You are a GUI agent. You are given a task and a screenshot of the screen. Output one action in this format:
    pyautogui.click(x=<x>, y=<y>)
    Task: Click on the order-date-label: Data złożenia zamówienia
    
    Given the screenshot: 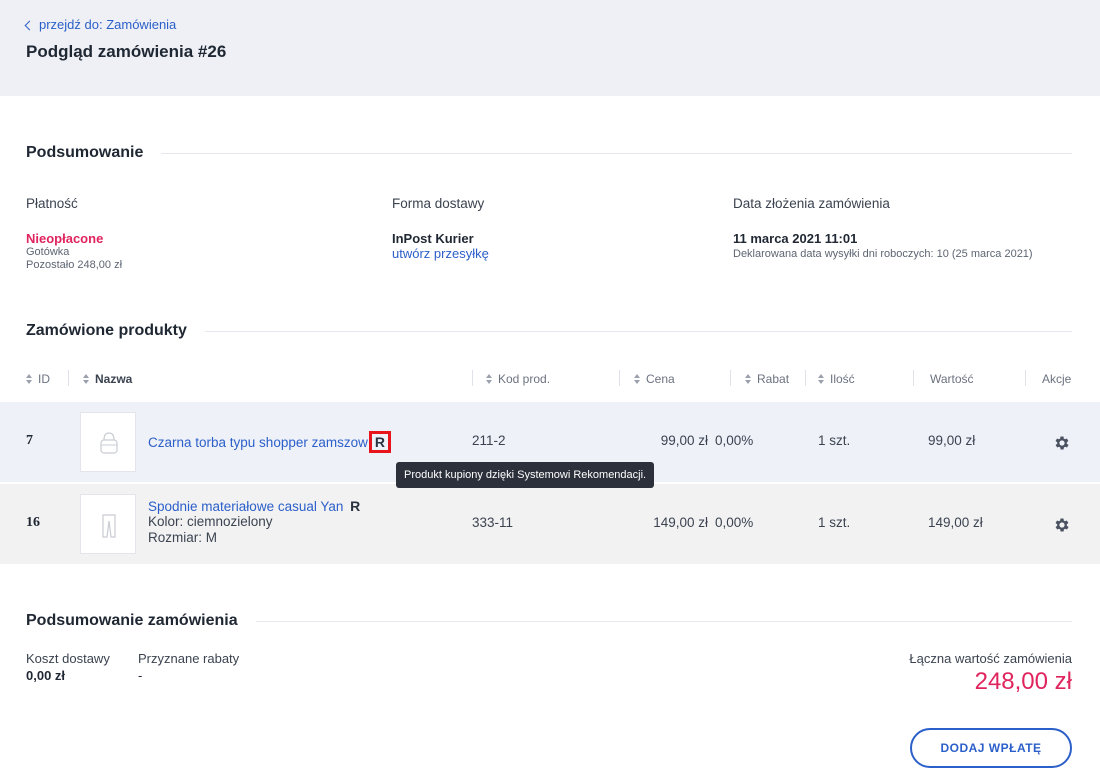 What is the action you would take?
    pyautogui.click(x=811, y=203)
    